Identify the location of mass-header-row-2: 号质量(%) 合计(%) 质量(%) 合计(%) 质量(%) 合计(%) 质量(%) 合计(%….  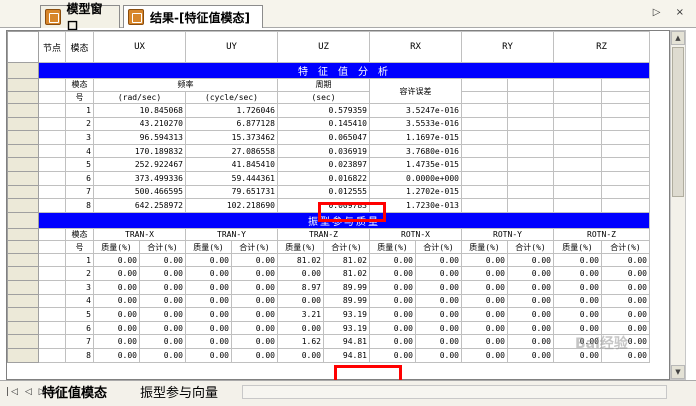
(328, 247).